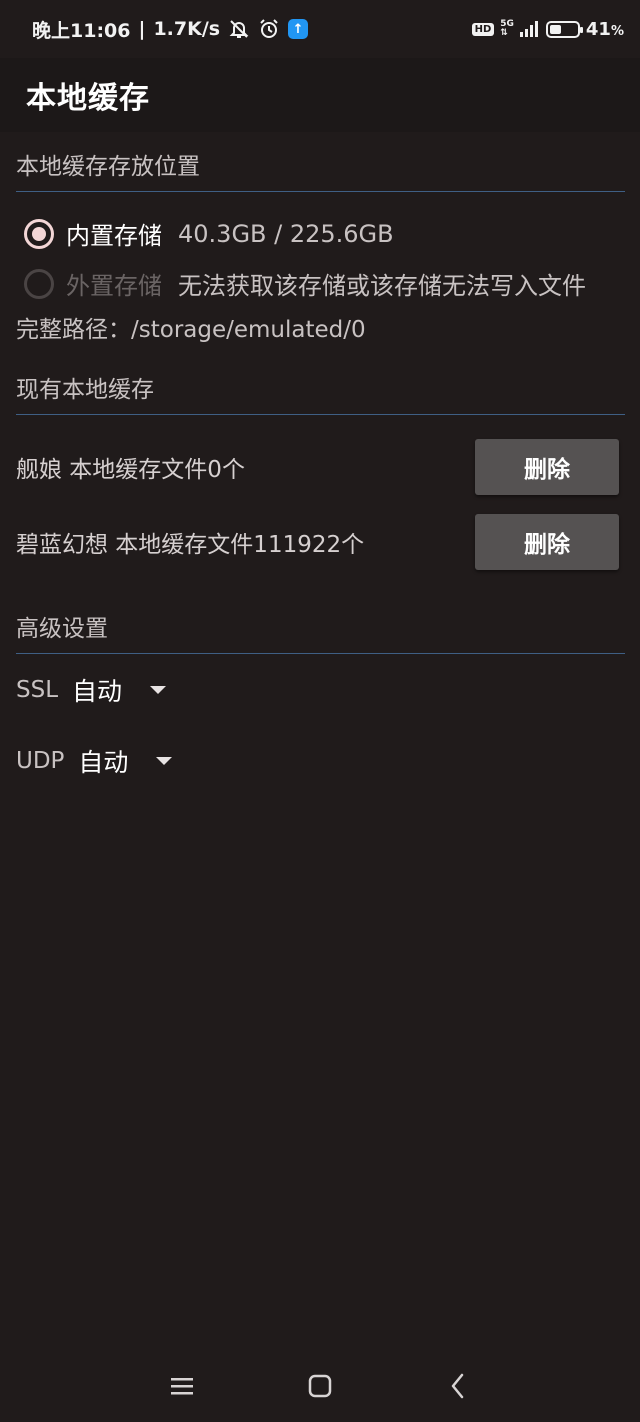  What do you see at coordinates (97, 691) in the screenshot?
I see `ssl-value: 自动` at bounding box center [97, 691].